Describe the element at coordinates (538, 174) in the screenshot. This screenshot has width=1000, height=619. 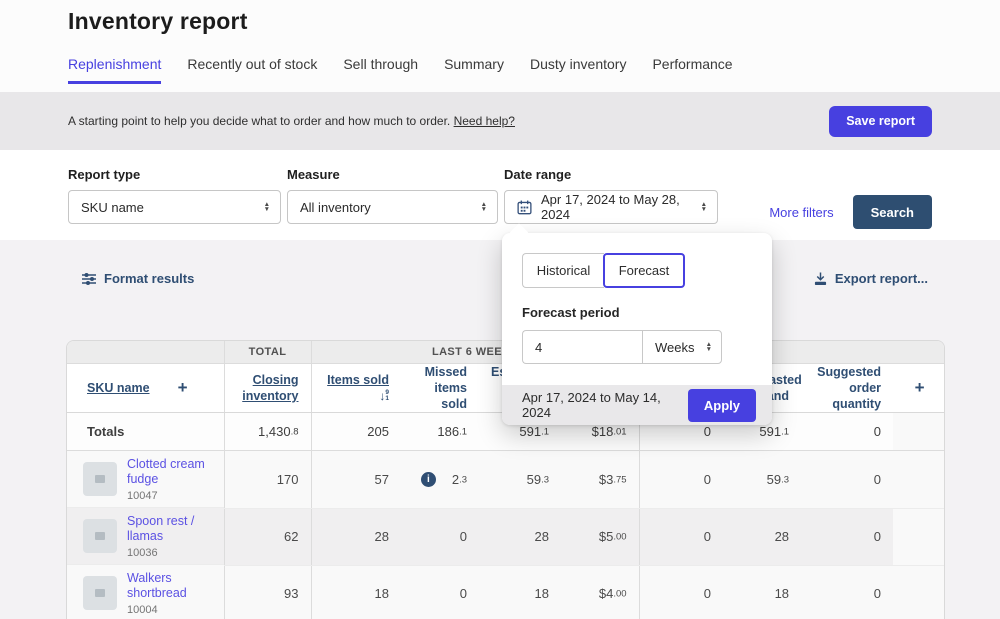
I see `date-range-label: Date range` at that location.